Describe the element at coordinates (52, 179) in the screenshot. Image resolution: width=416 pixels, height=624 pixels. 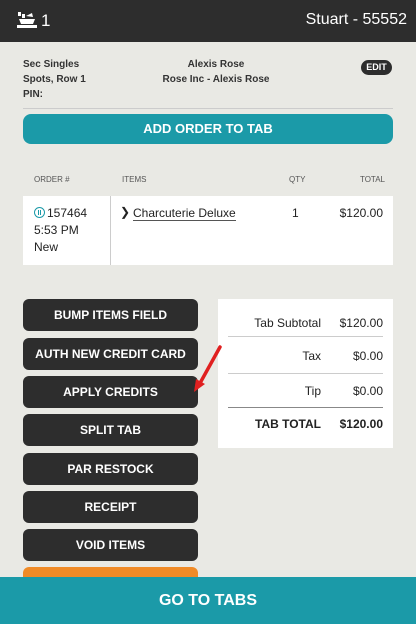
I see `column-header-order: ORDER #` at that location.